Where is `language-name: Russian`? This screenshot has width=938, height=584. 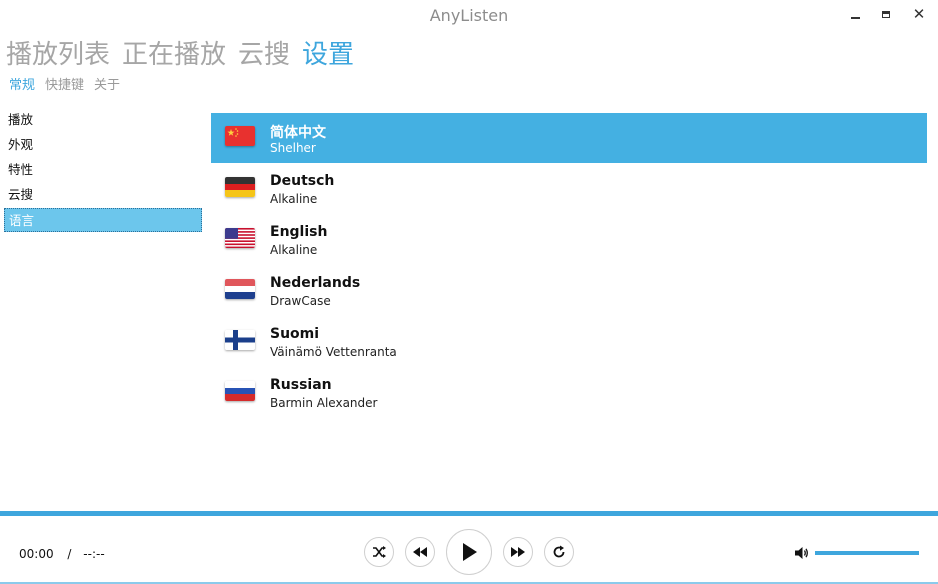 language-name: Russian is located at coordinates (301, 385).